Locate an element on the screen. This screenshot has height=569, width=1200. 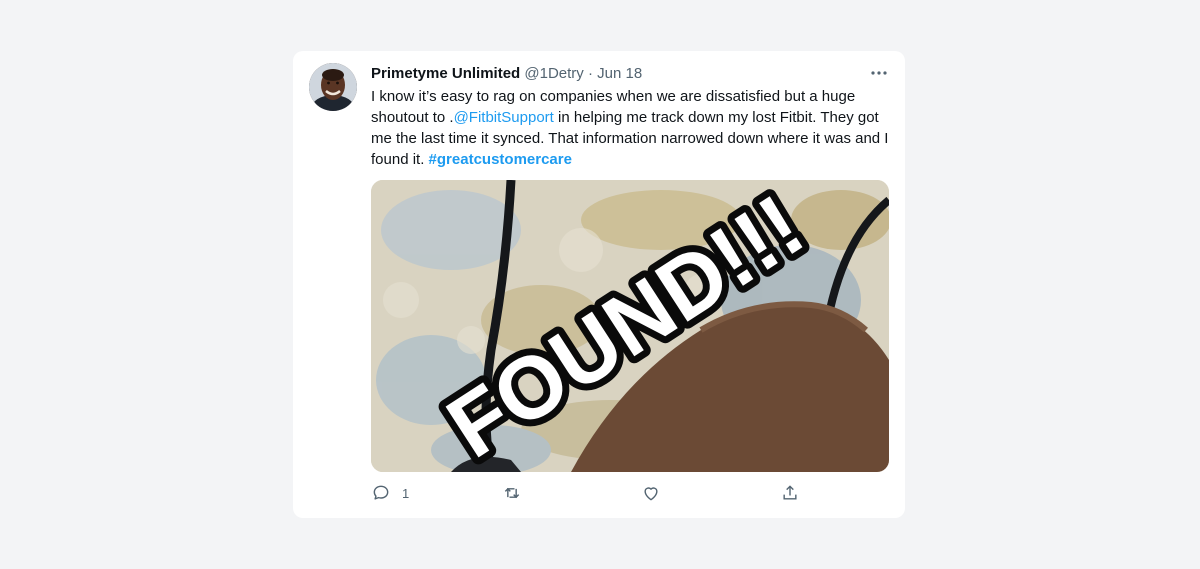
more-horizontal-icon is located at coordinates (879, 73).